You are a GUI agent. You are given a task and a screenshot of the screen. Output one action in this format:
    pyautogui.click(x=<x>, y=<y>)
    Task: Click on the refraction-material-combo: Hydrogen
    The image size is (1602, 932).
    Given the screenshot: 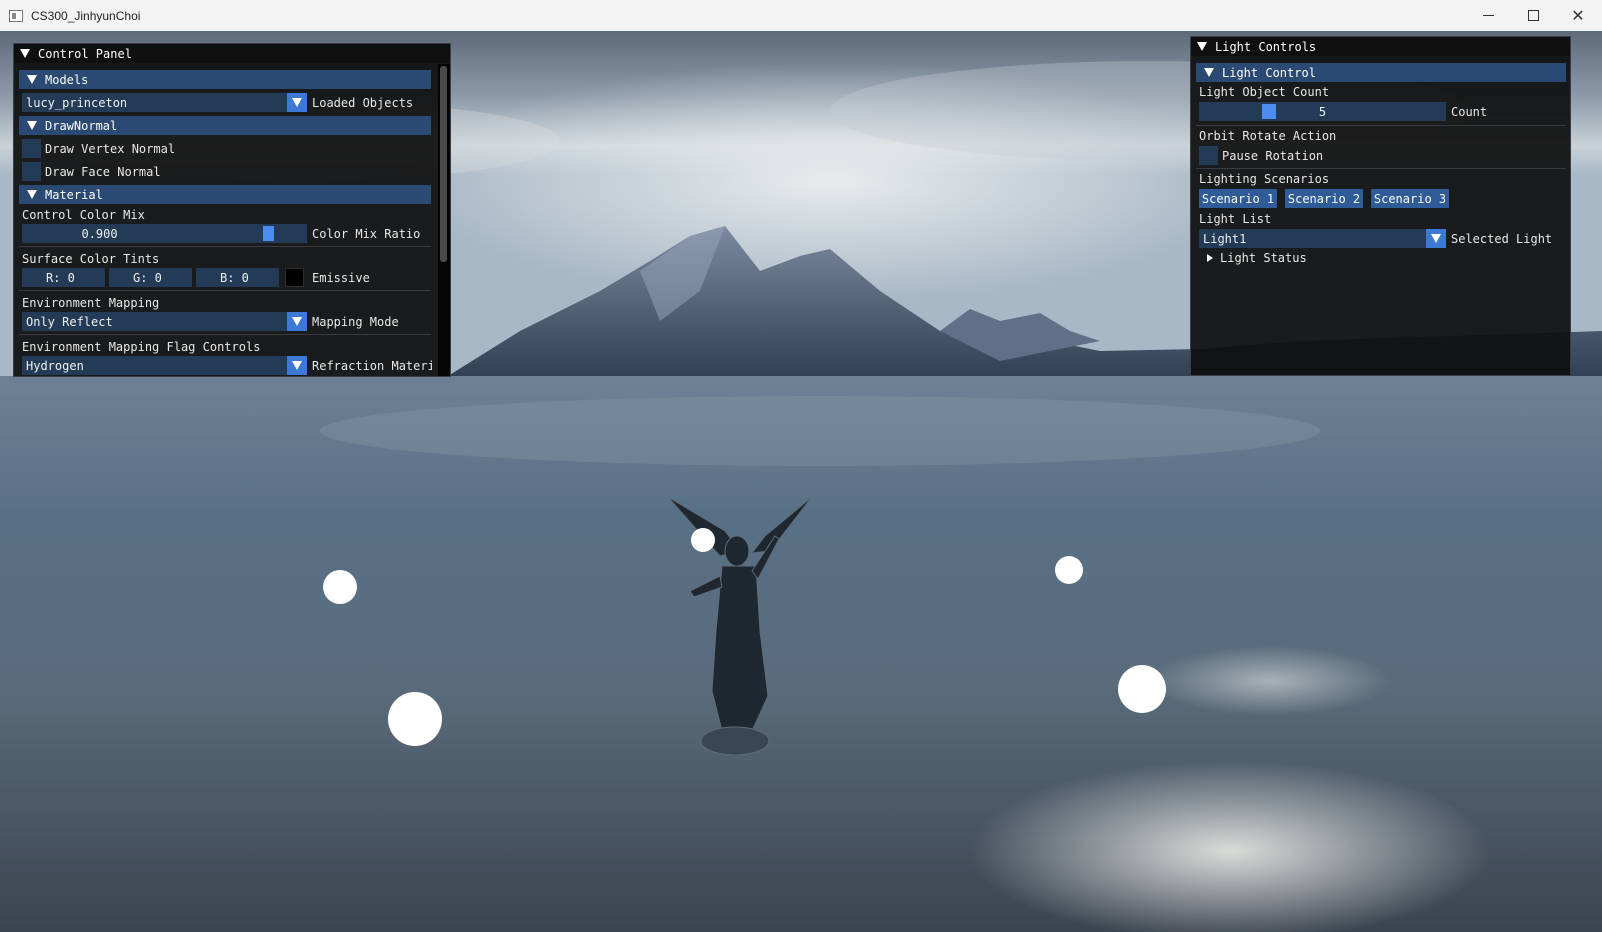 What is the action you would take?
    pyautogui.click(x=164, y=365)
    